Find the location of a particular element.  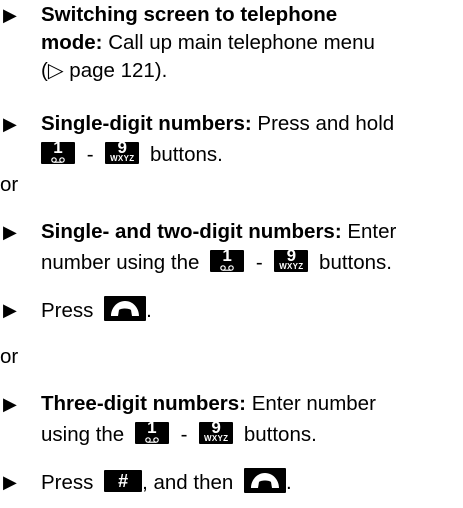

heading-mode: mode: is located at coordinates (72, 42).